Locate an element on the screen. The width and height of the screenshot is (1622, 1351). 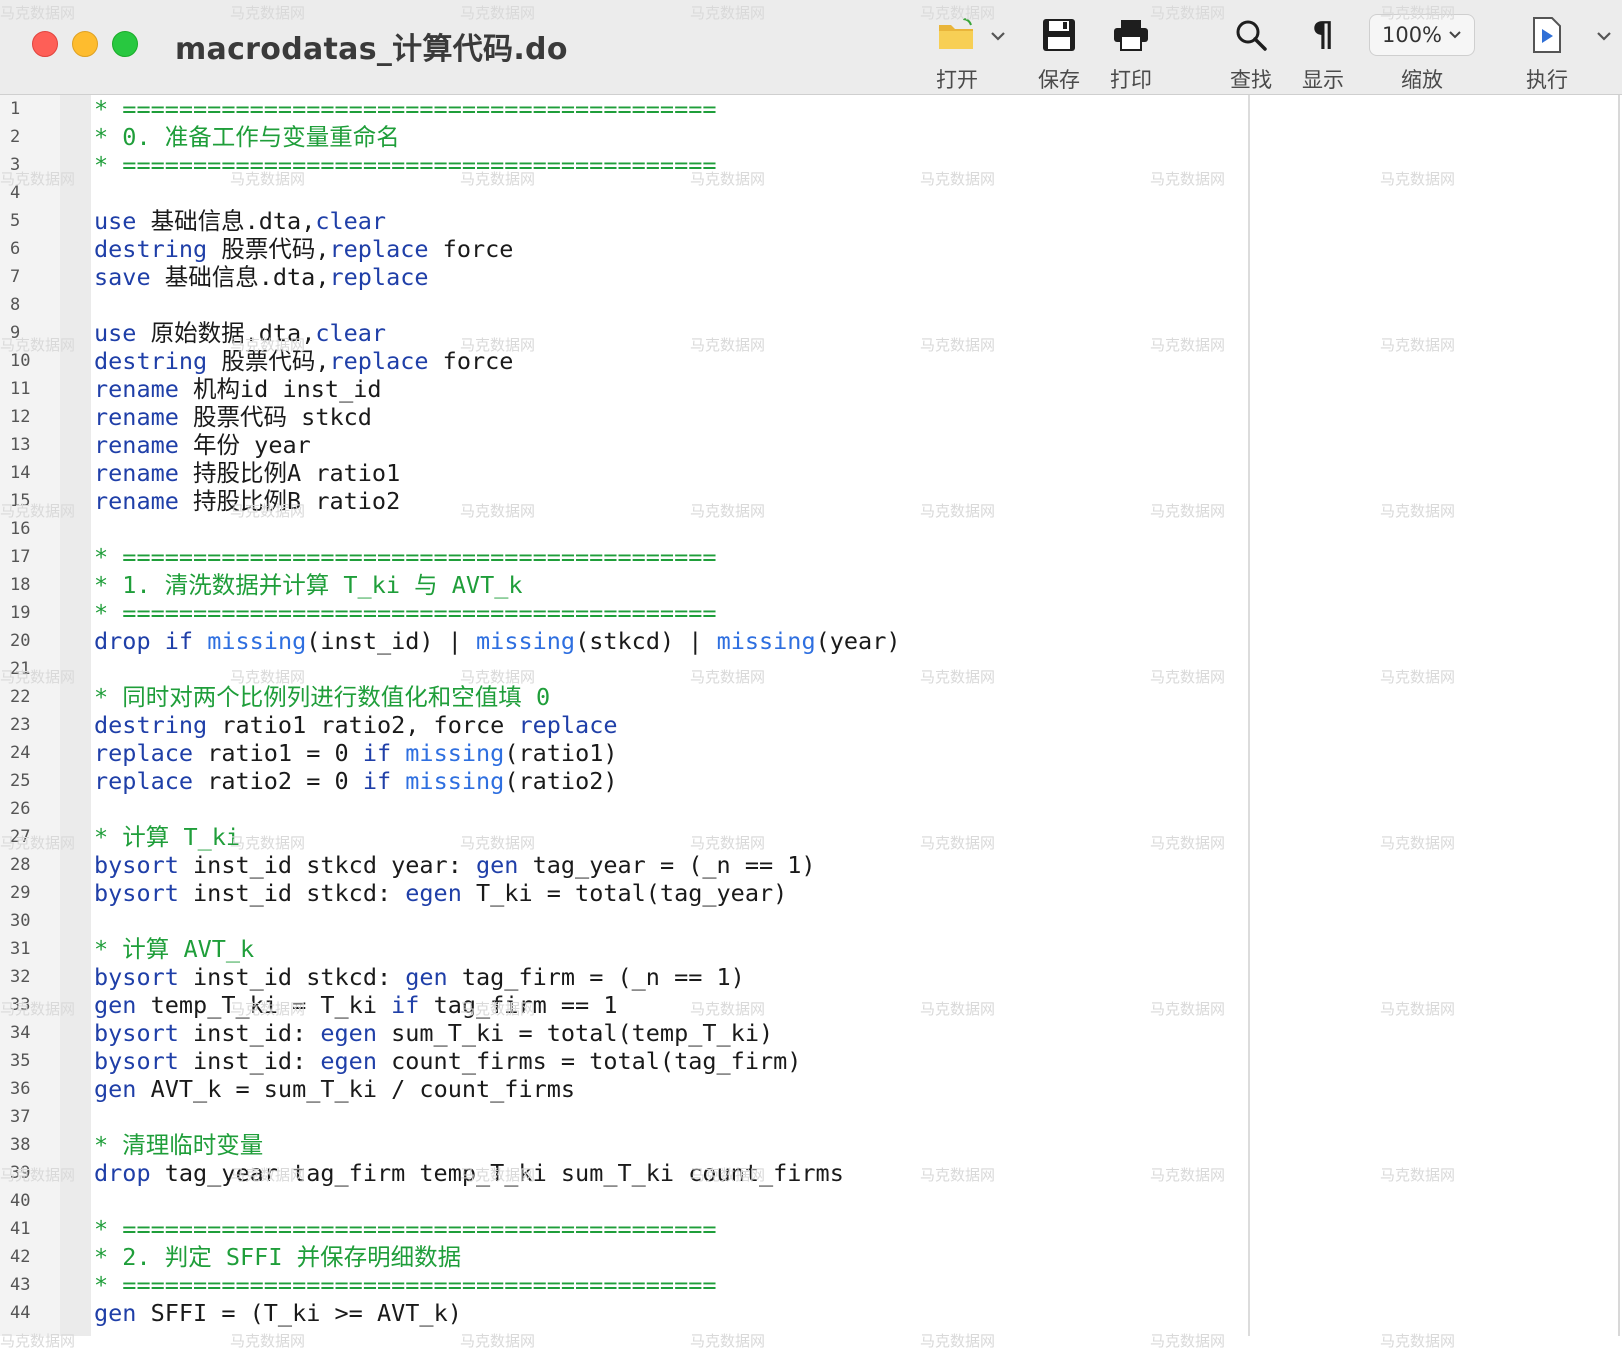
code-line: 25 replace ratio2 = 0 if missing(ratio2) is located at coordinates (810, 781).